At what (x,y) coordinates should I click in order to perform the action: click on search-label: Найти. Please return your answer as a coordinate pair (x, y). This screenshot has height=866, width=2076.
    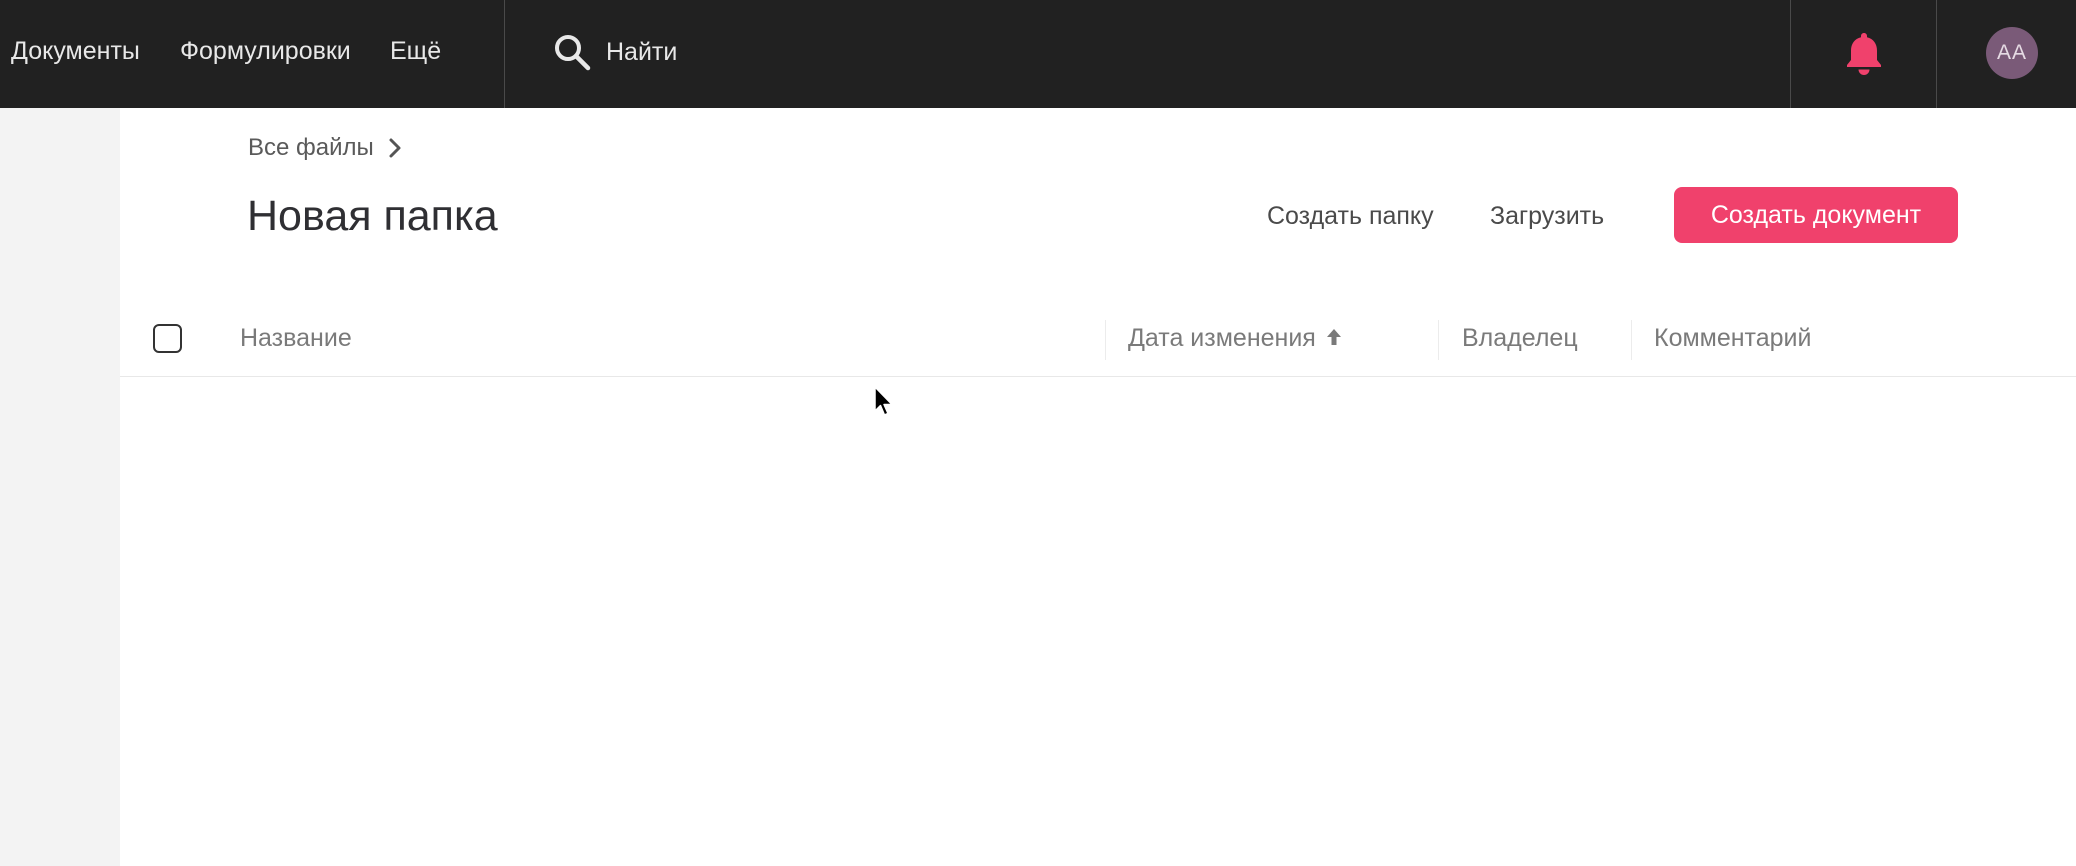
    Looking at the image, I should click on (642, 51).